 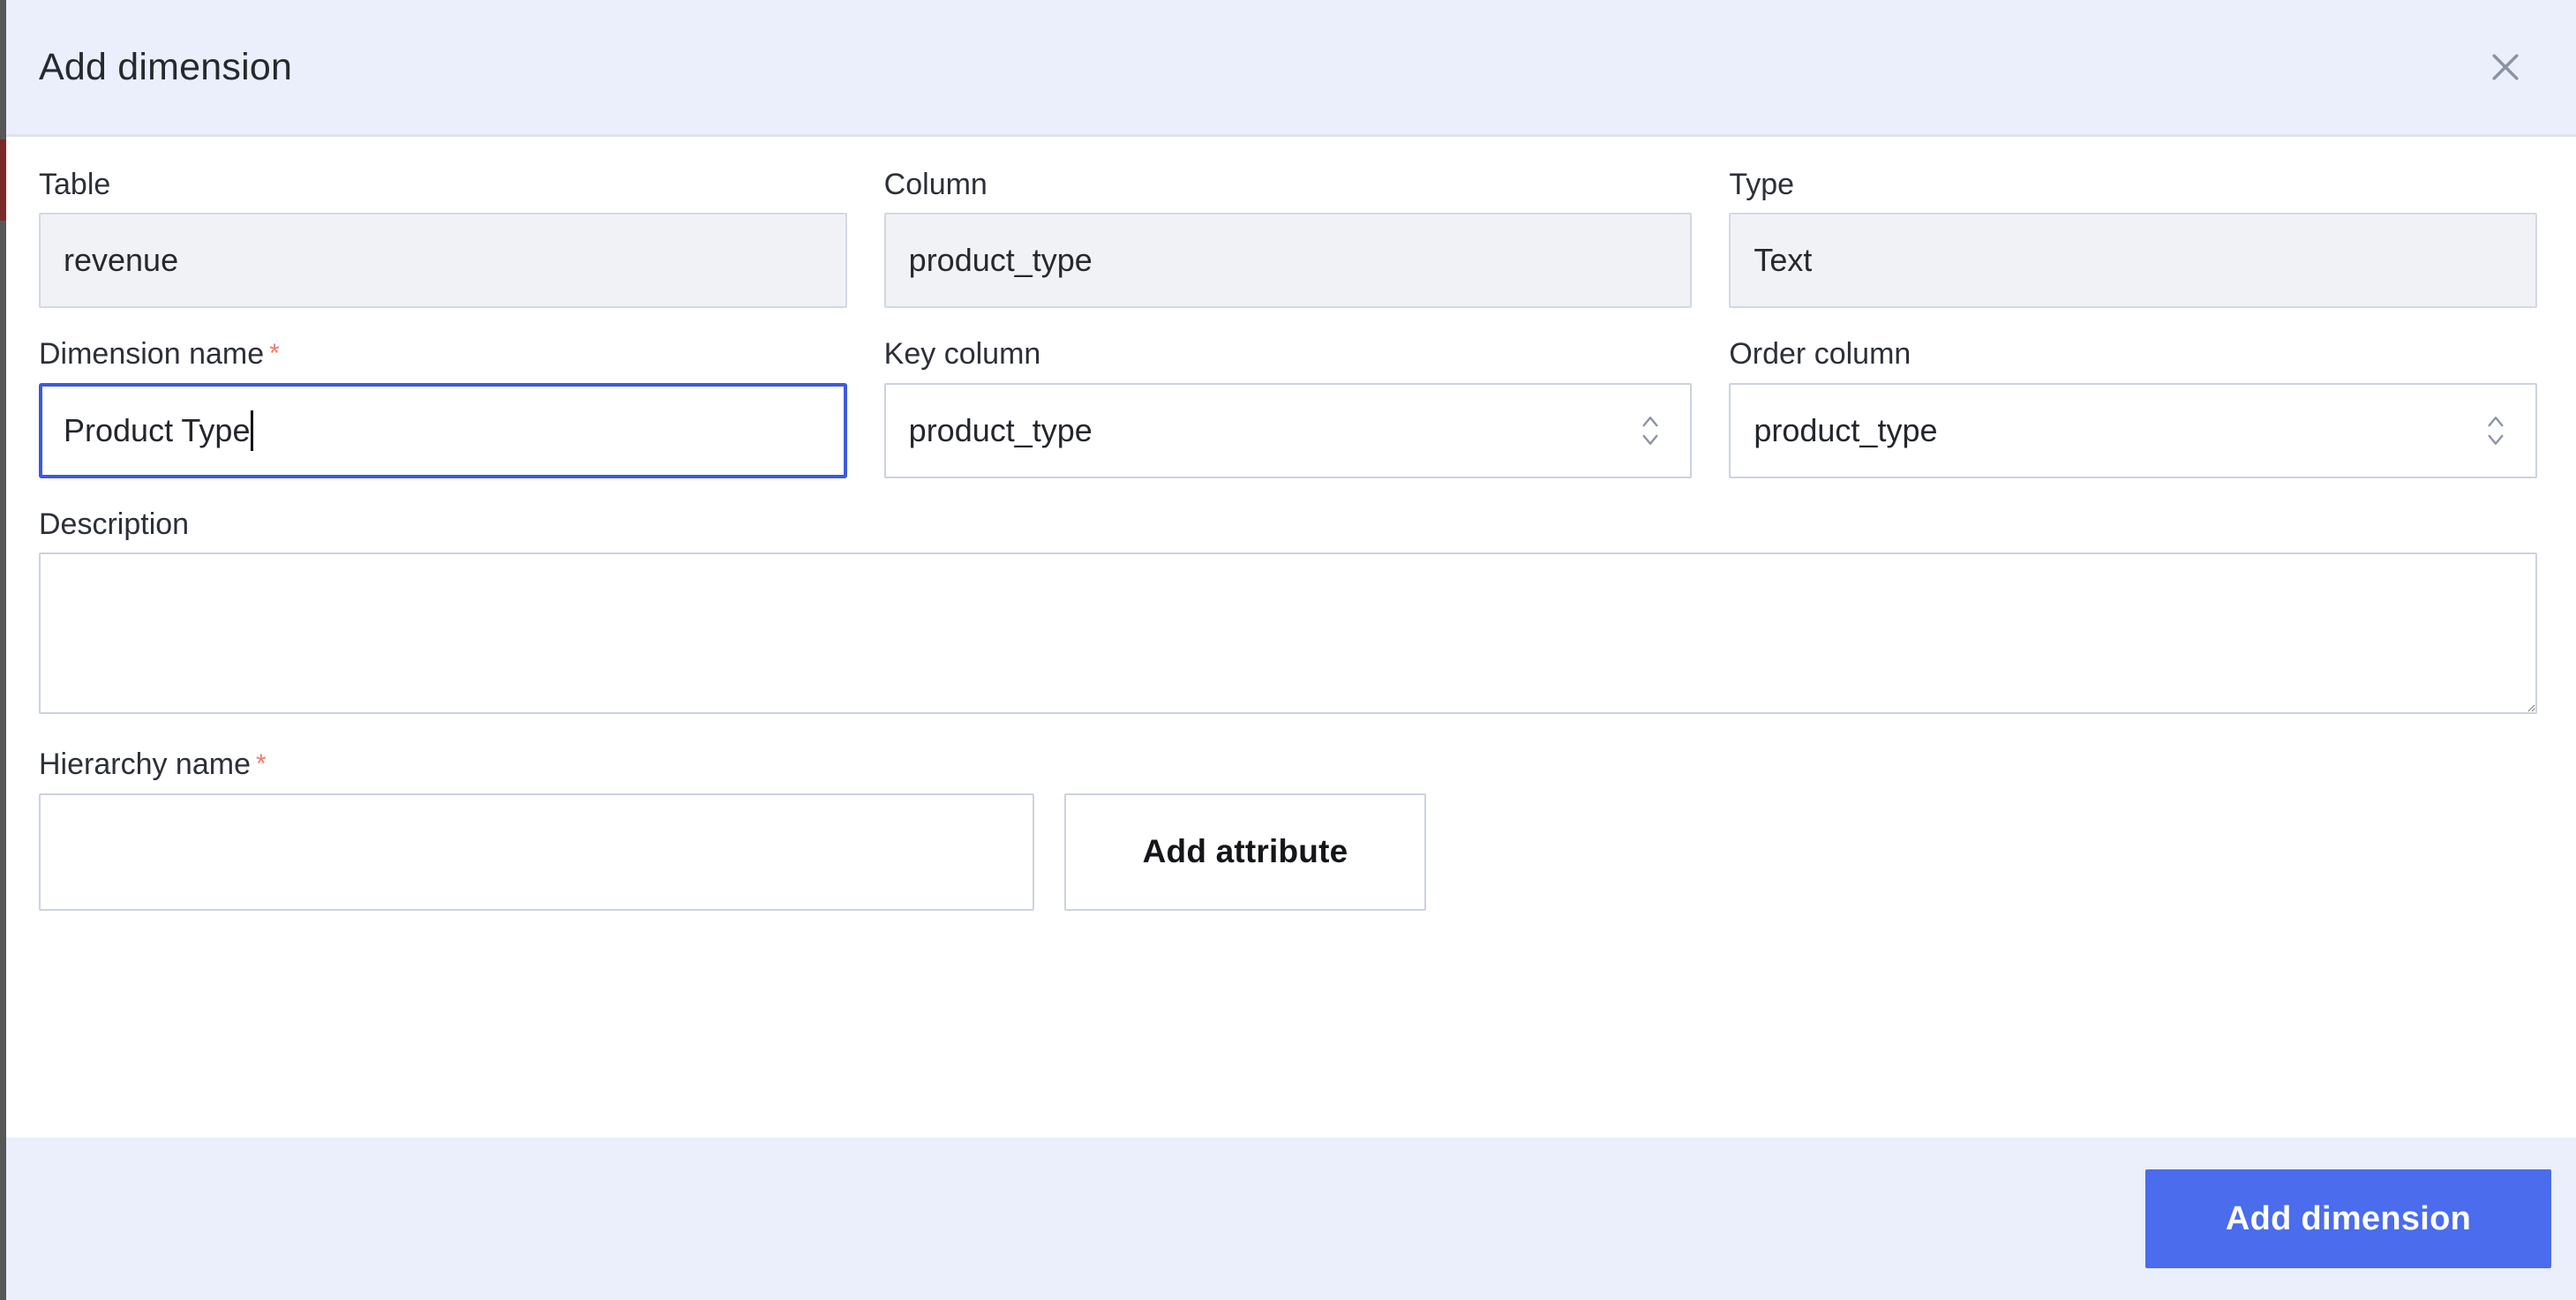 What do you see at coordinates (1846, 429) in the screenshot?
I see `order-column-value: product_type` at bounding box center [1846, 429].